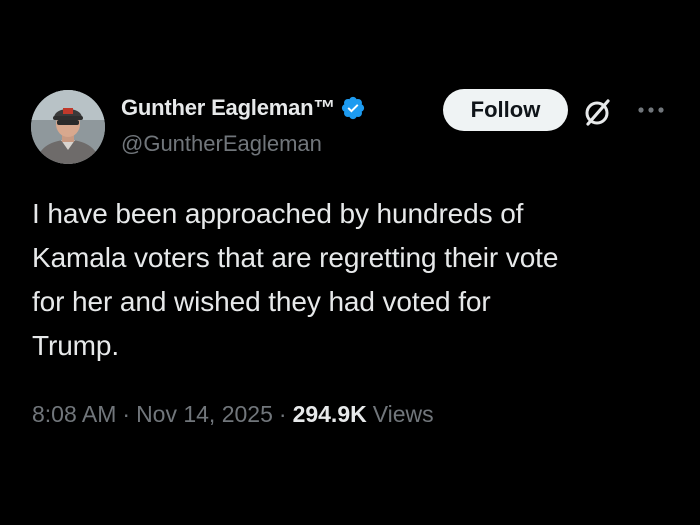  What do you see at coordinates (598, 112) in the screenshot?
I see `grok-icon` at bounding box center [598, 112].